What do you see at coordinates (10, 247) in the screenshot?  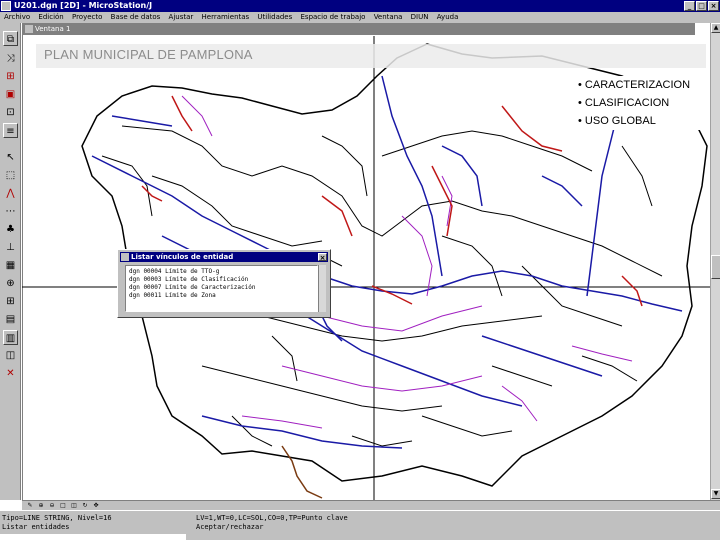 I see `dimension-icon: ⊥` at bounding box center [10, 247].